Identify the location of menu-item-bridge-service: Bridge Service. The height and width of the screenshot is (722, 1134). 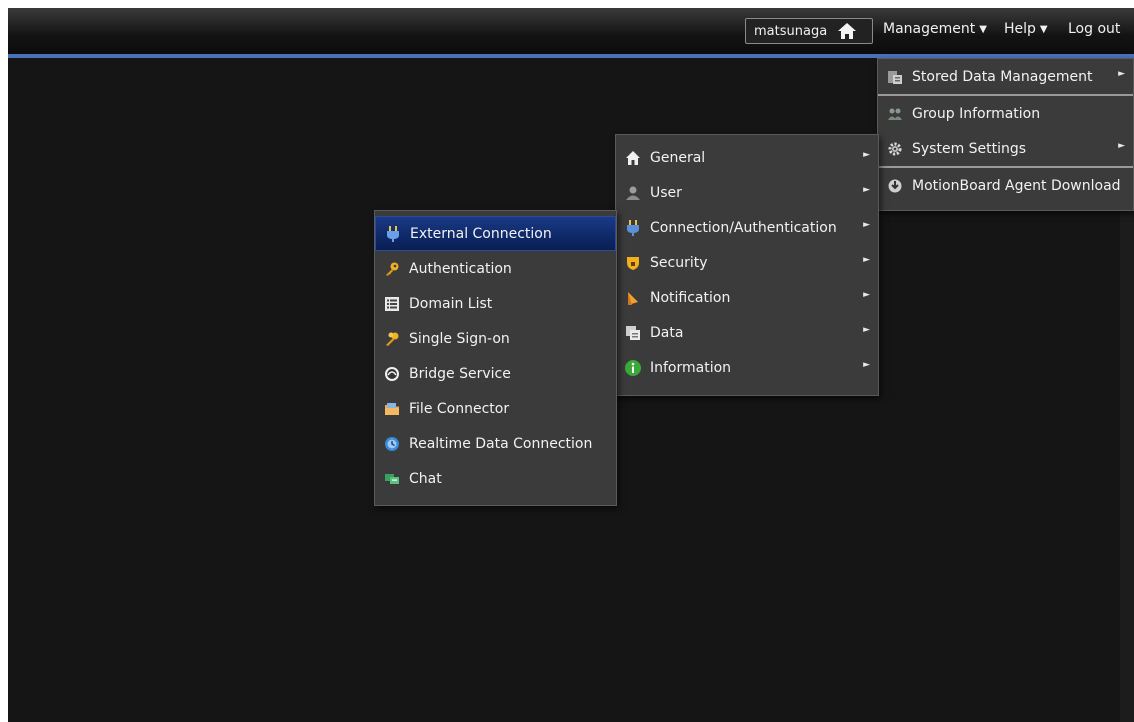
(495, 373).